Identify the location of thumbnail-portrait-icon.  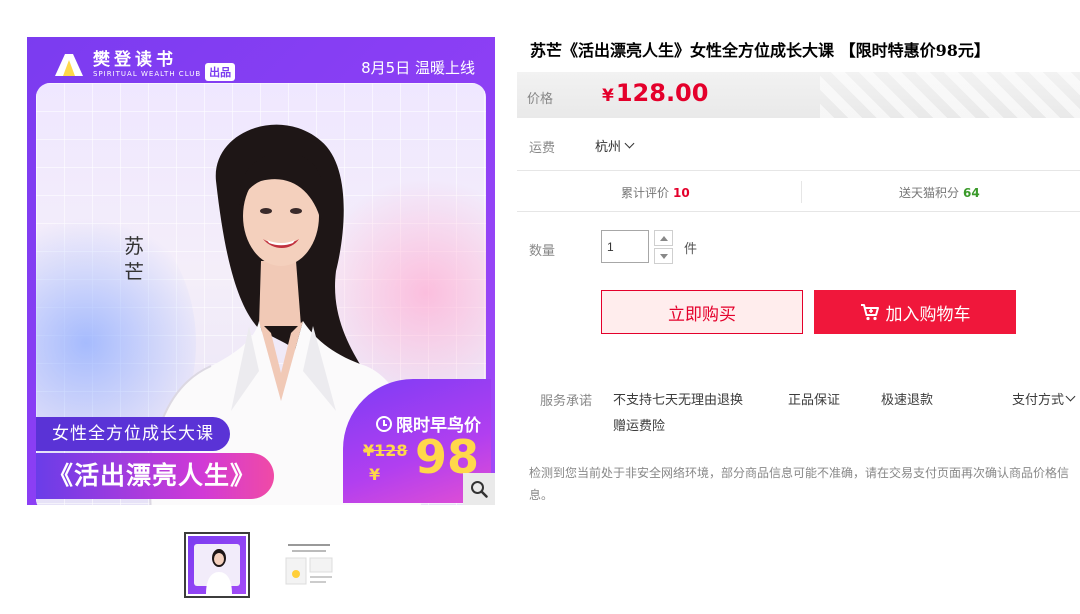
(219, 571).